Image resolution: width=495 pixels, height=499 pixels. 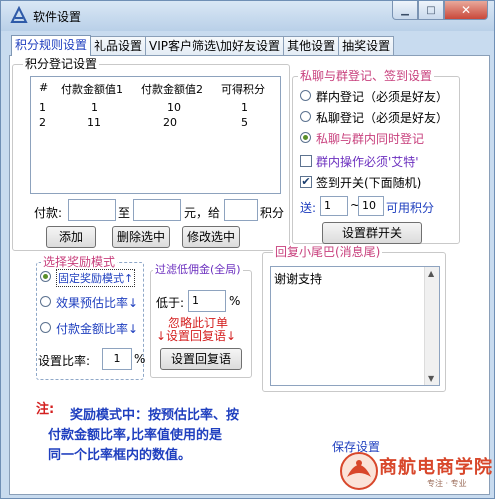 I want to click on column-header: 付款金额值2, so click(x=172, y=89).